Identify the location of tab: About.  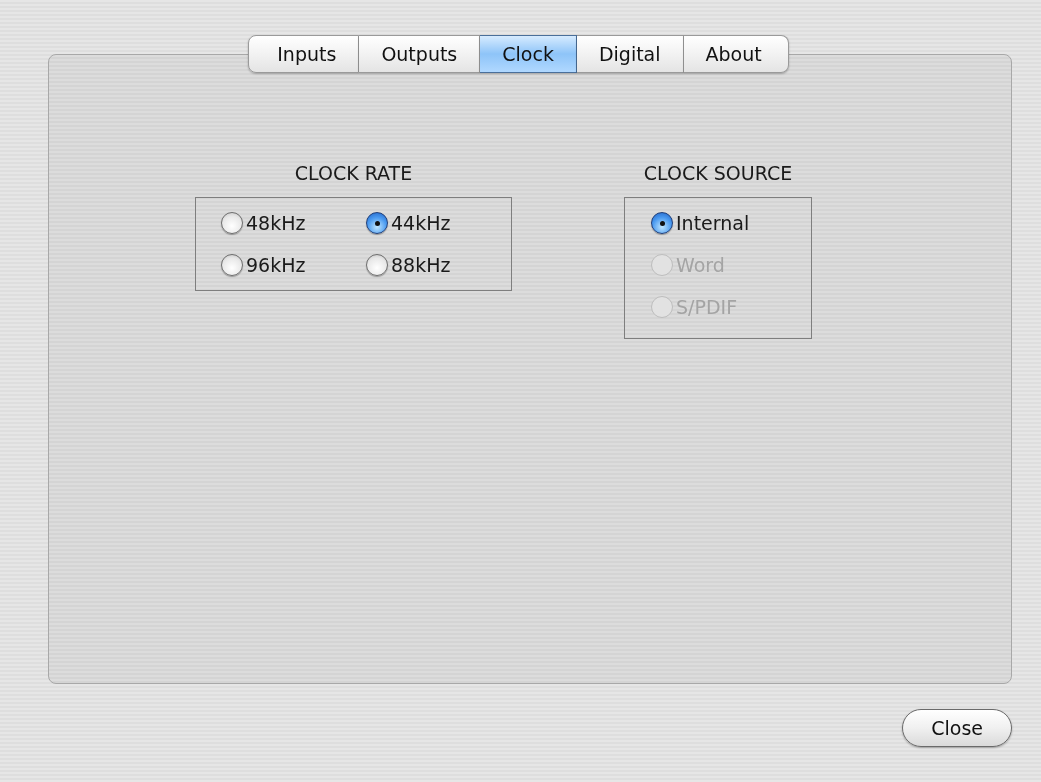
(736, 54).